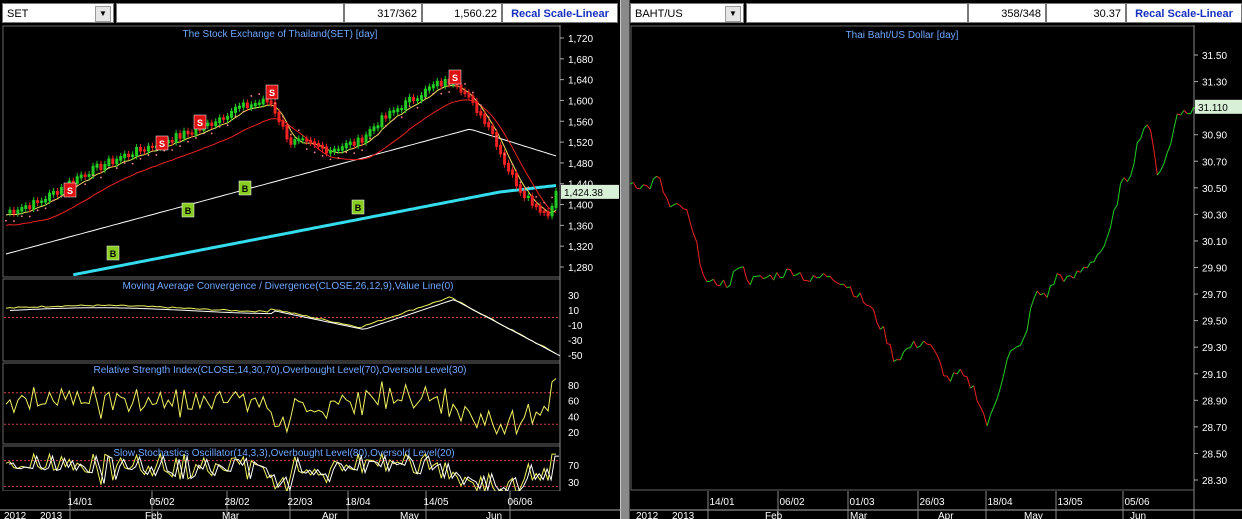  I want to click on set-recal-scale-button: Recal Scale-Linear, so click(560, 13).